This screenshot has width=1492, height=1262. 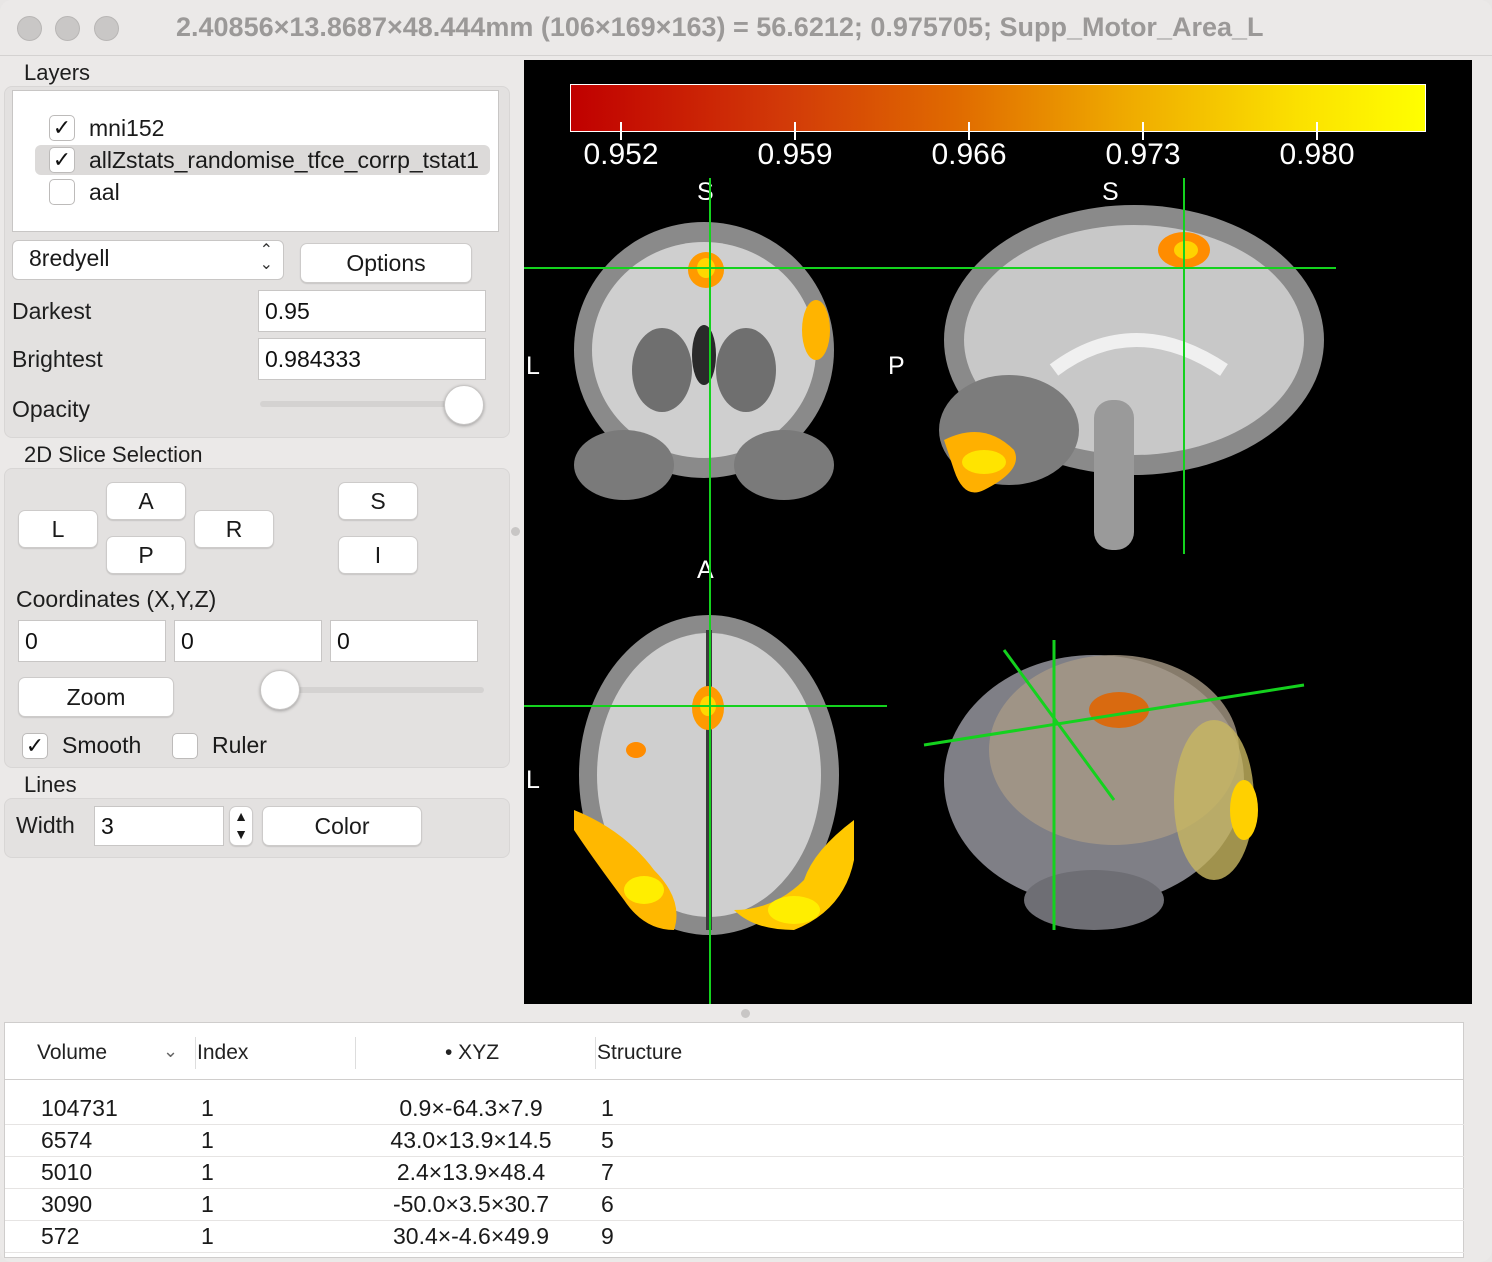 What do you see at coordinates (386, 263) in the screenshot?
I see `options-button: Options` at bounding box center [386, 263].